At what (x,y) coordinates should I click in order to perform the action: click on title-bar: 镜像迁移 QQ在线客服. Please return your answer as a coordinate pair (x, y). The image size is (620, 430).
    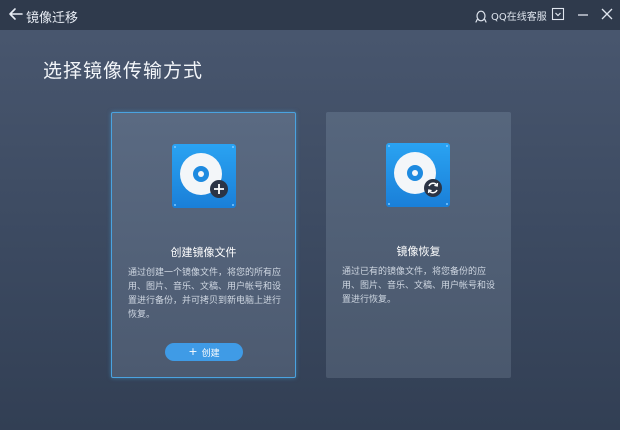
    Looking at the image, I should click on (310, 15).